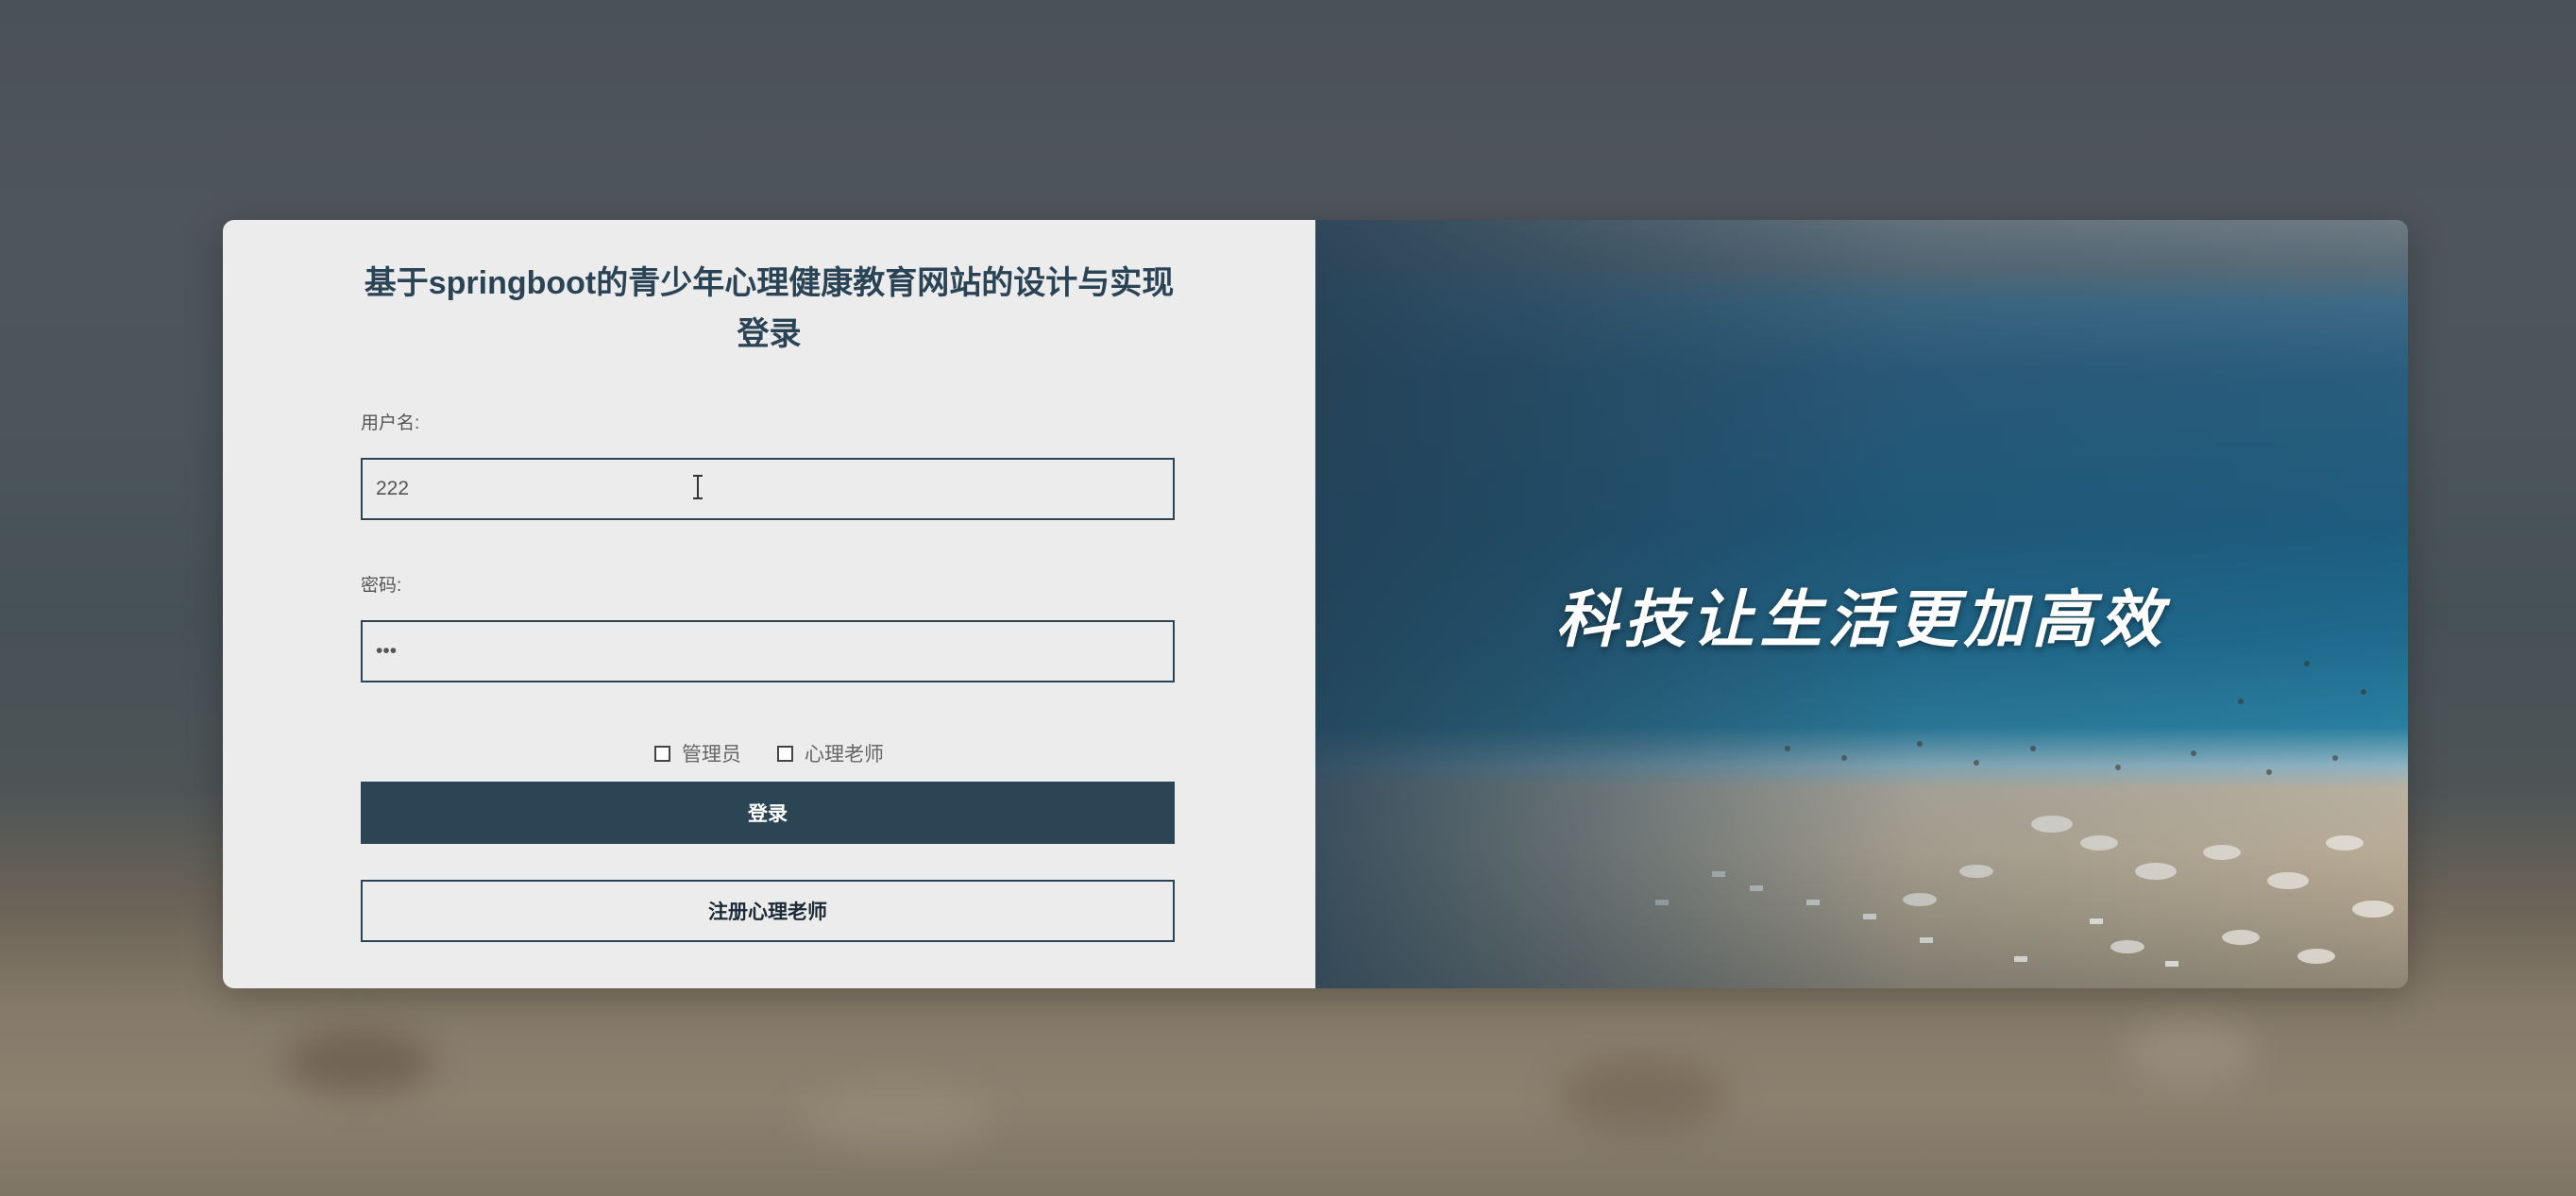  What do you see at coordinates (768, 813) in the screenshot?
I see `login-button: 登录` at bounding box center [768, 813].